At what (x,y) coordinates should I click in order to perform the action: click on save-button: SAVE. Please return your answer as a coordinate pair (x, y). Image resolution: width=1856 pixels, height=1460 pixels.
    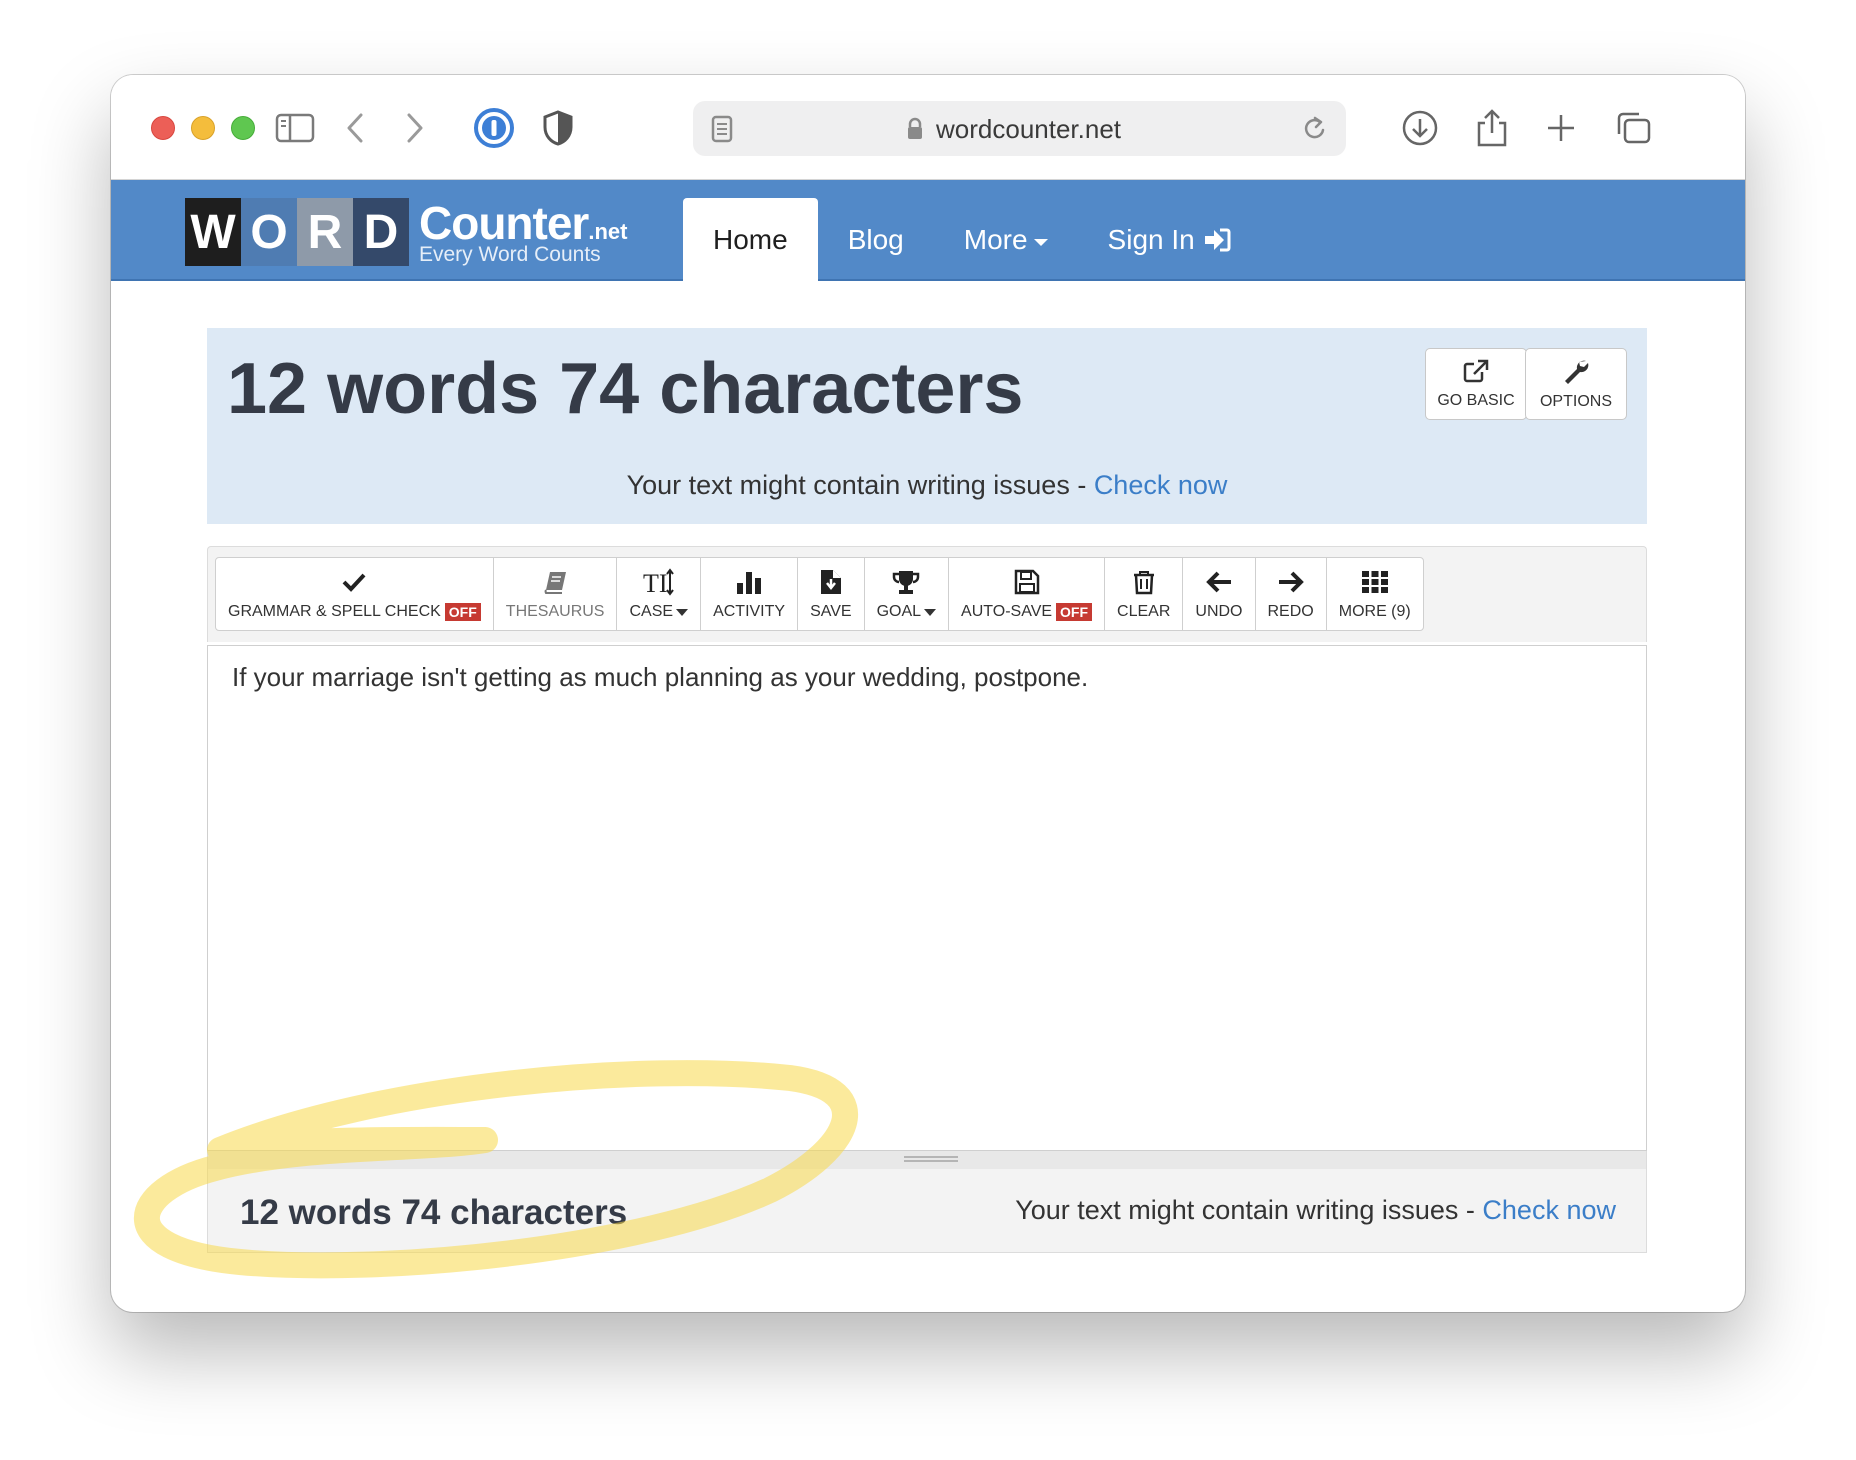
    Looking at the image, I should click on (831, 594).